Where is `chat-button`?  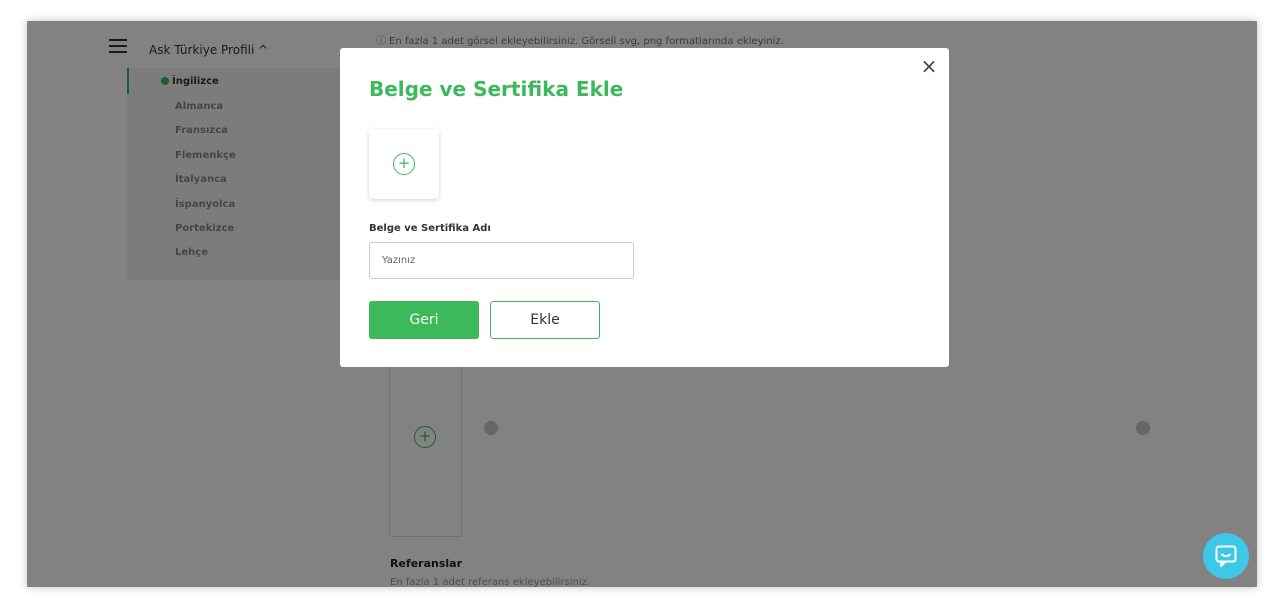 chat-button is located at coordinates (1226, 556).